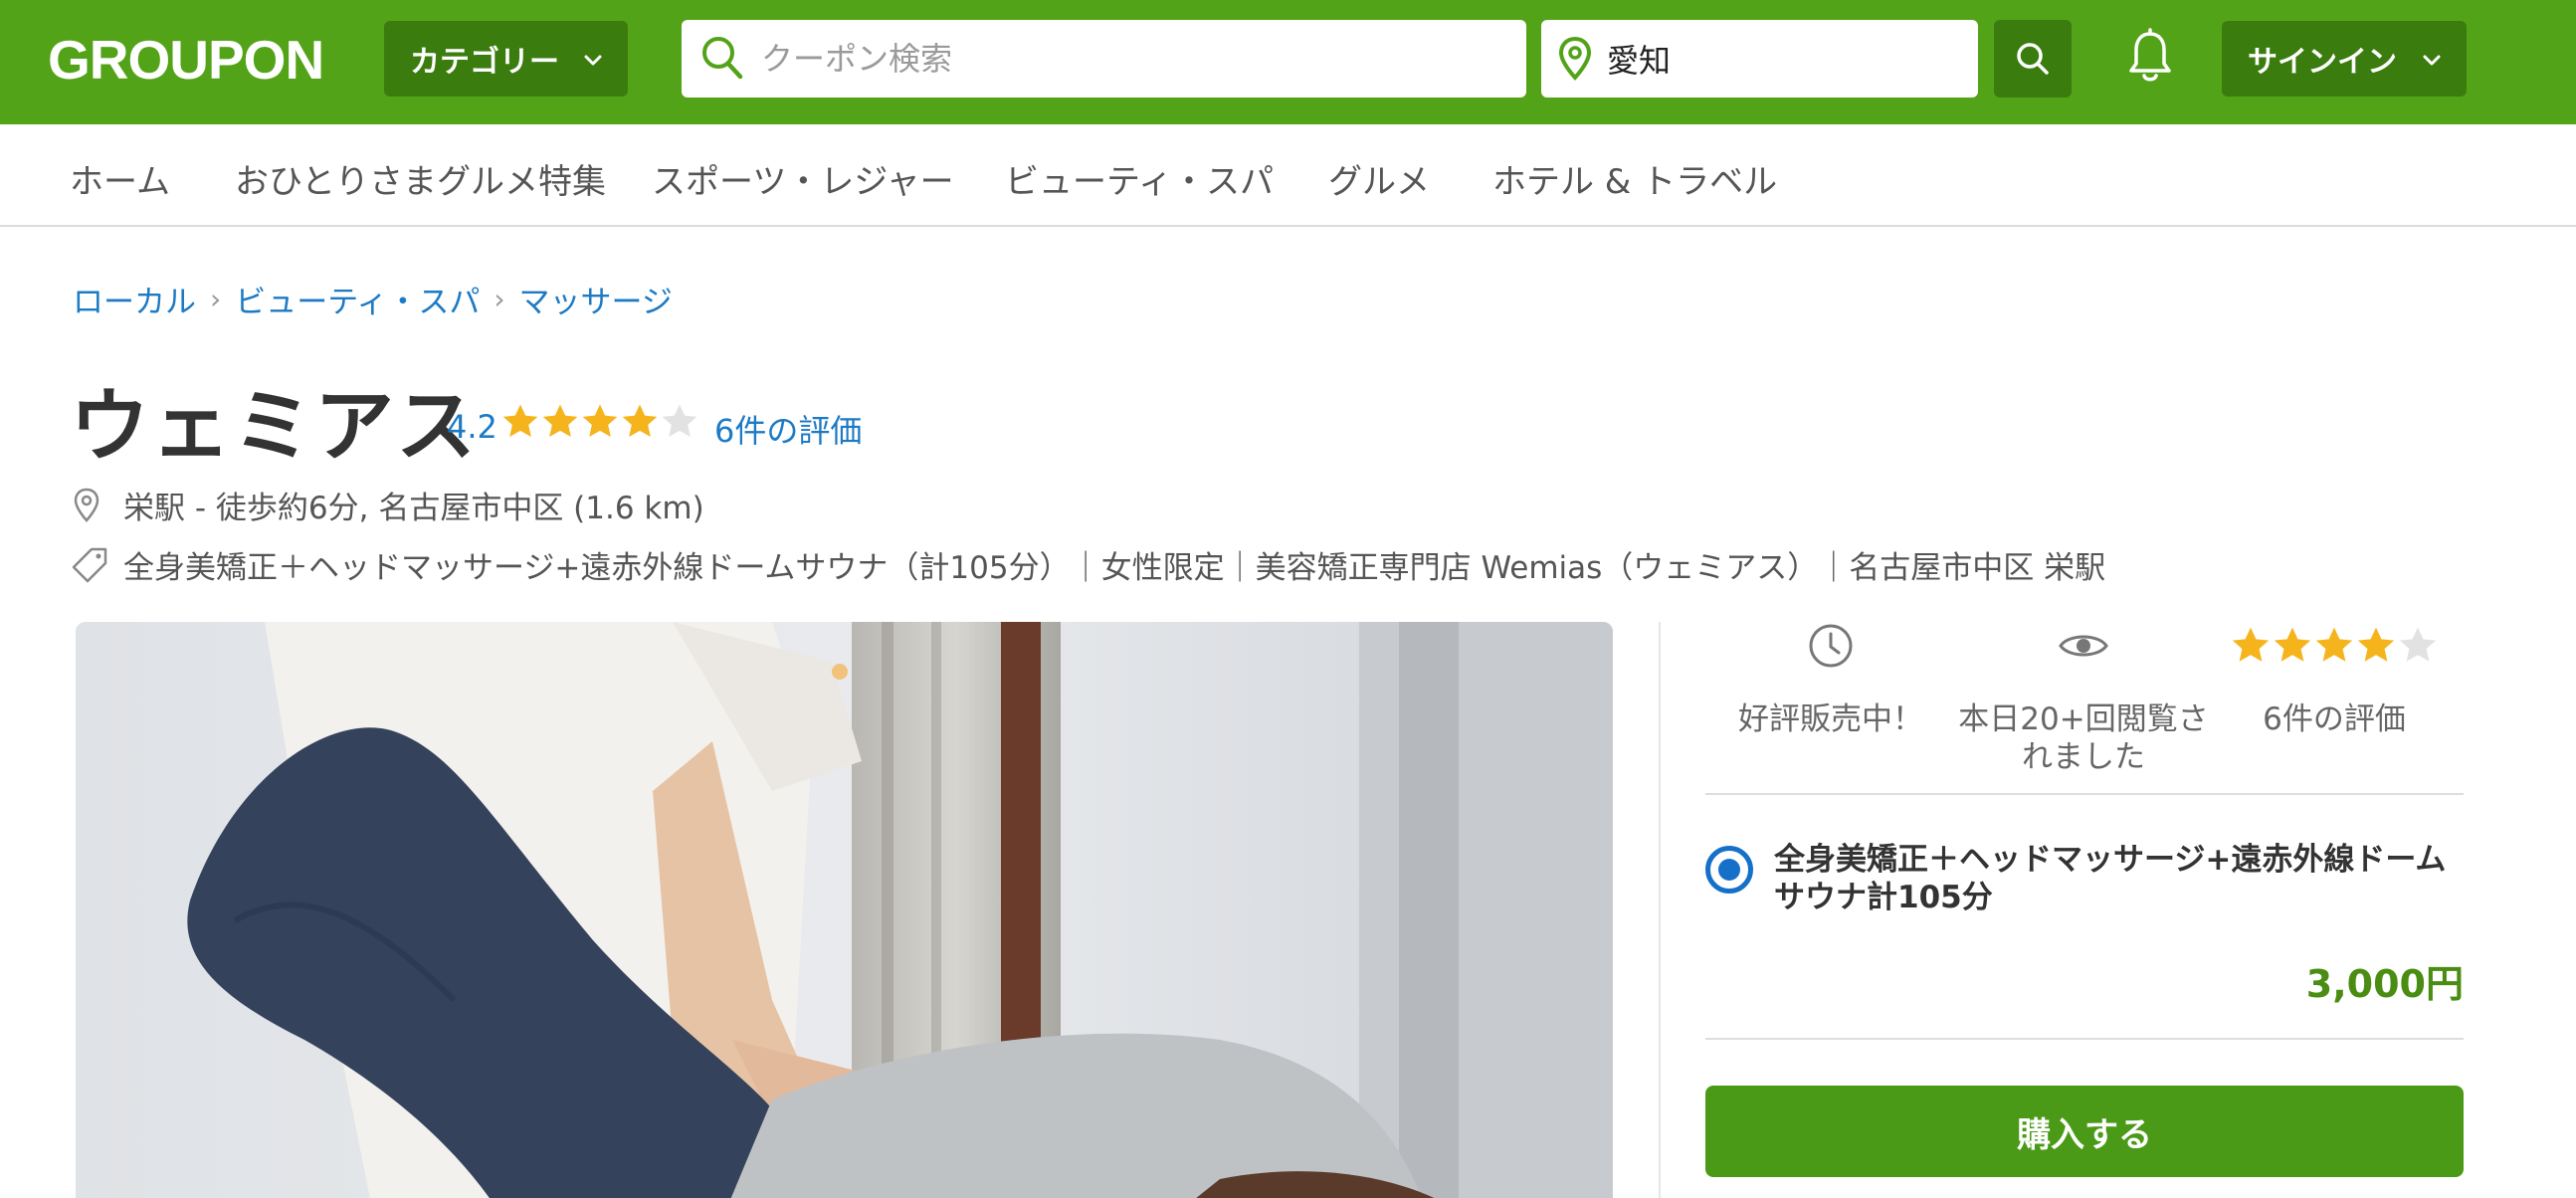 The image size is (2576, 1198). What do you see at coordinates (2334, 719) in the screenshot?
I see `stat-reviews-label: 6件の評価` at bounding box center [2334, 719].